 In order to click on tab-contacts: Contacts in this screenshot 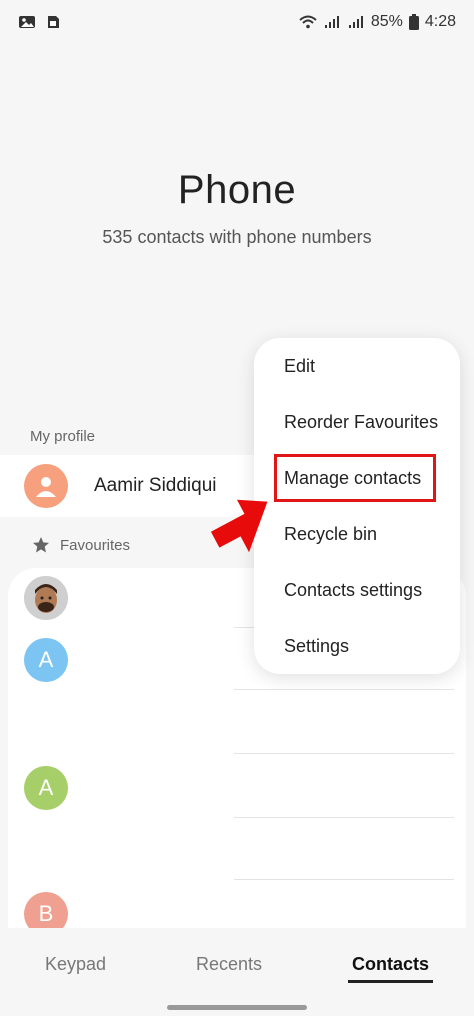, I will do `click(390, 965)`.